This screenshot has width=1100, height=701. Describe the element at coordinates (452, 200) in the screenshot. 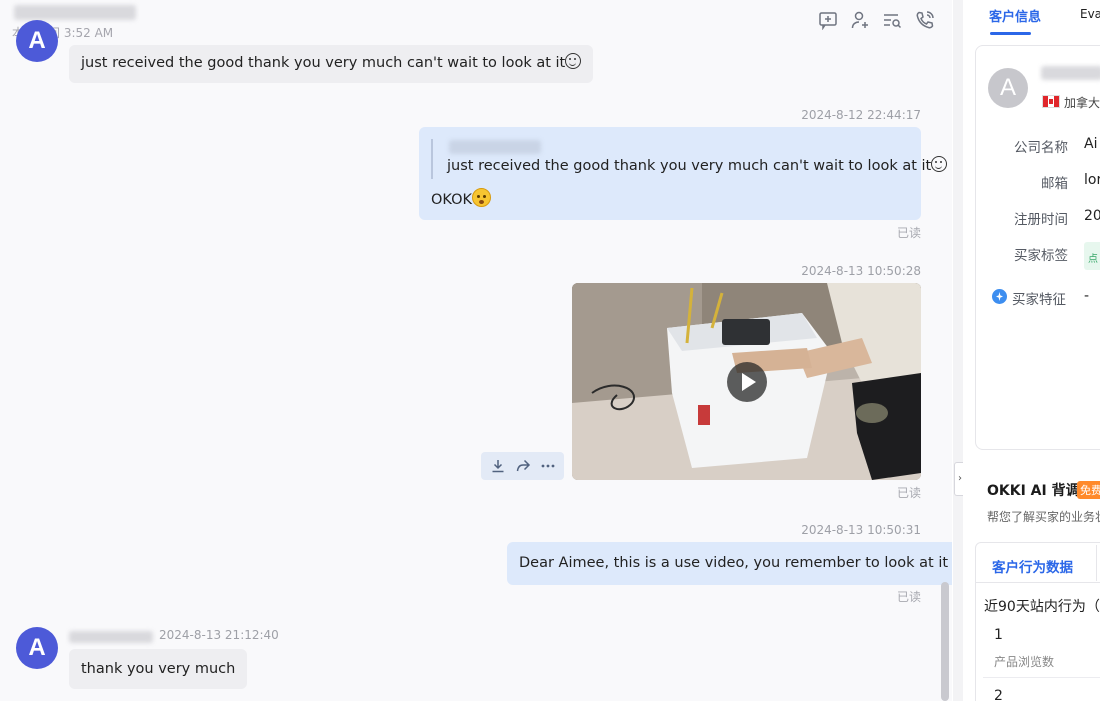

I see `message-text: OKOK` at that location.